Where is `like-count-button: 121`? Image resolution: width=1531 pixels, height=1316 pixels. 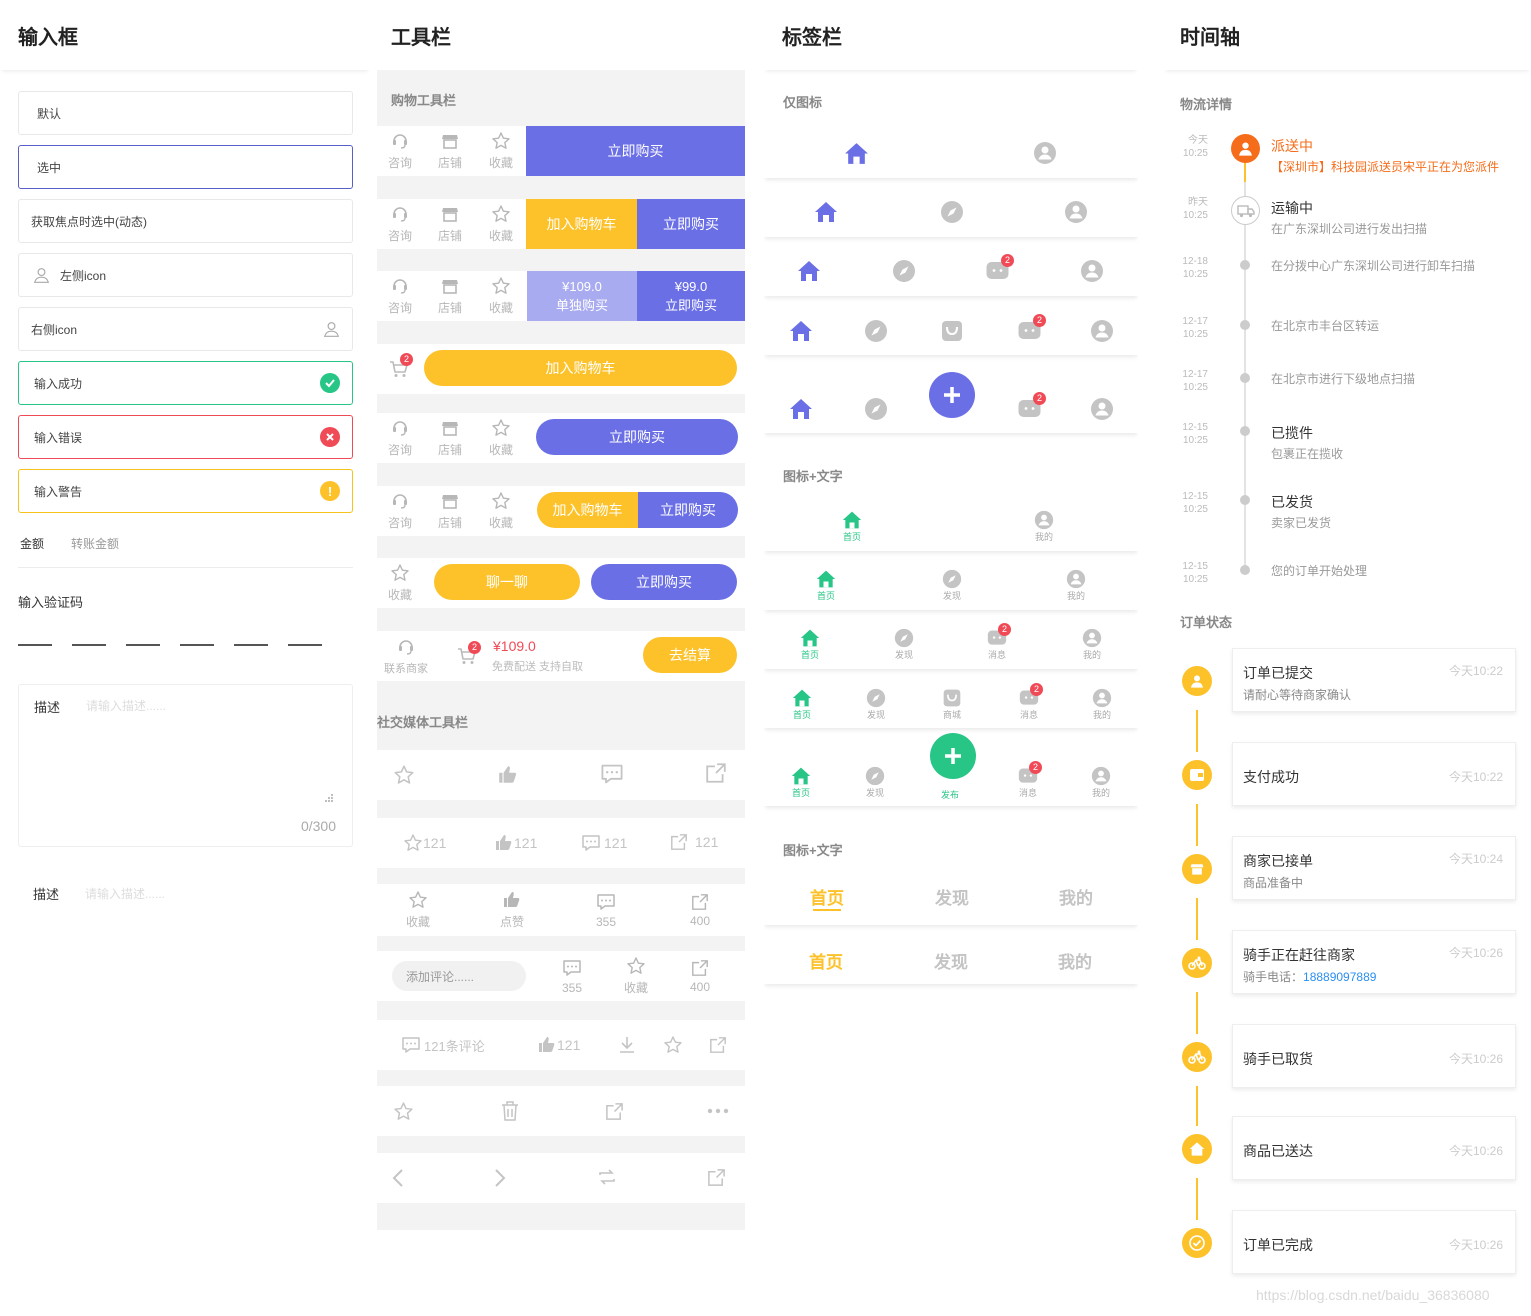 like-count-button: 121 is located at coordinates (515, 843).